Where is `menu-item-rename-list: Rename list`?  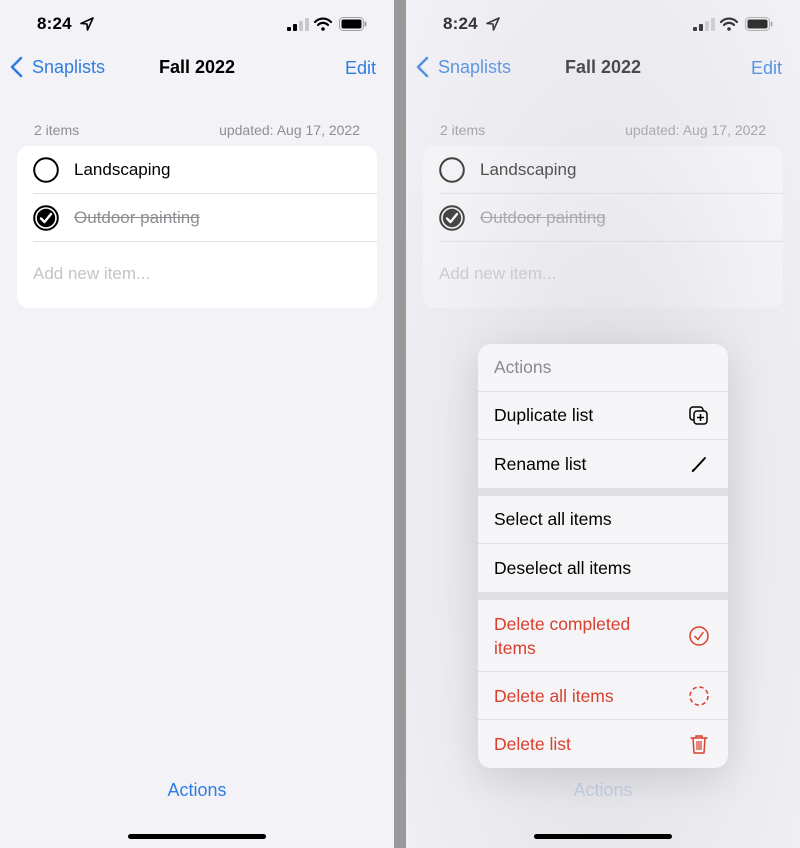 menu-item-rename-list: Rename list is located at coordinates (603, 464).